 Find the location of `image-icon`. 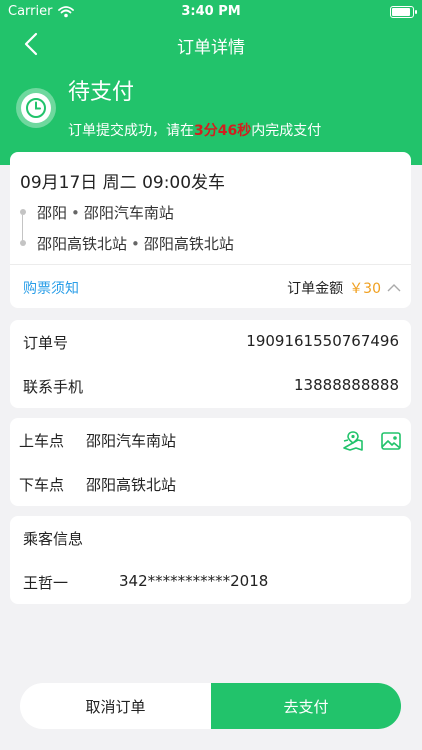

image-icon is located at coordinates (391, 441).